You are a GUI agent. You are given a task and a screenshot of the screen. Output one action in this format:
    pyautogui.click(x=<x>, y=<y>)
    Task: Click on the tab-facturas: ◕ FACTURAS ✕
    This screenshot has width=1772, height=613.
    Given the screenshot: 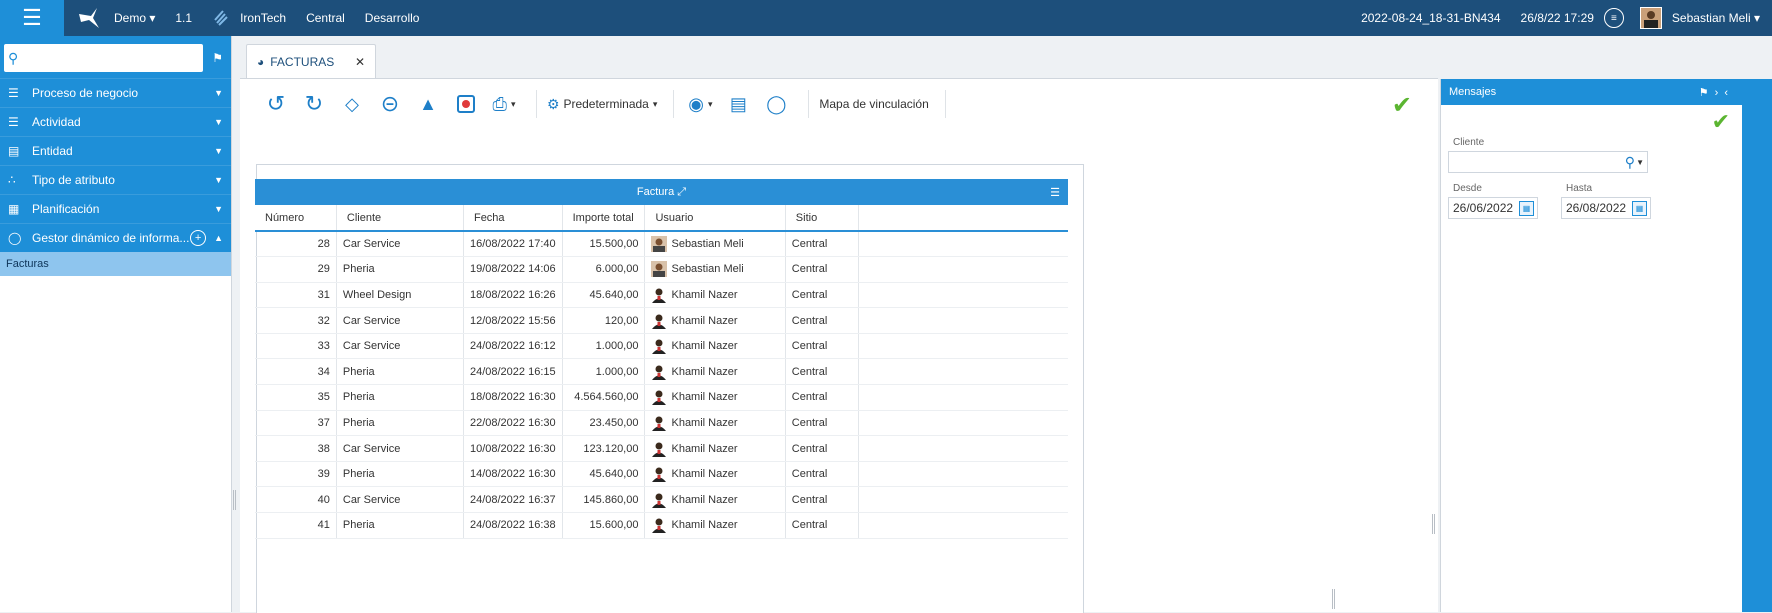 What is the action you would take?
    pyautogui.click(x=311, y=61)
    